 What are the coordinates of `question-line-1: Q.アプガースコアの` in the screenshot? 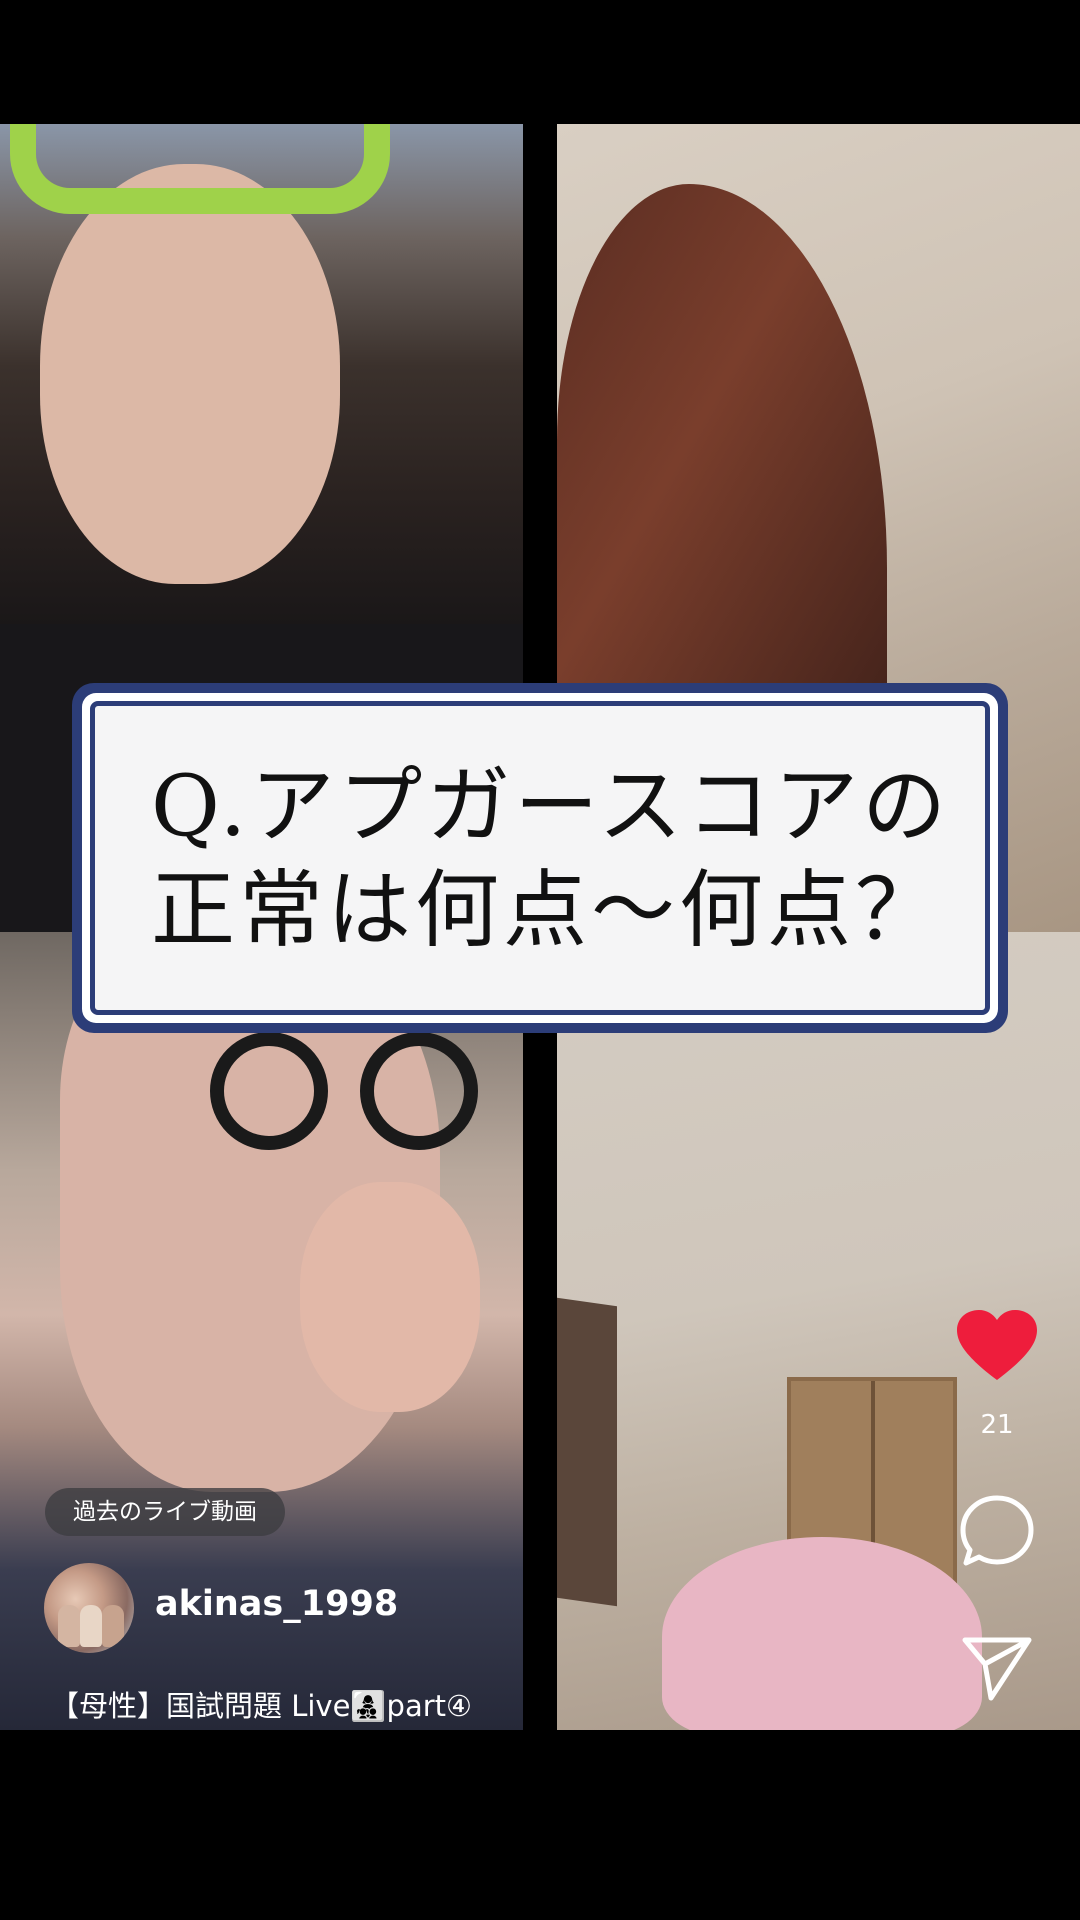 It's located at (551, 806).